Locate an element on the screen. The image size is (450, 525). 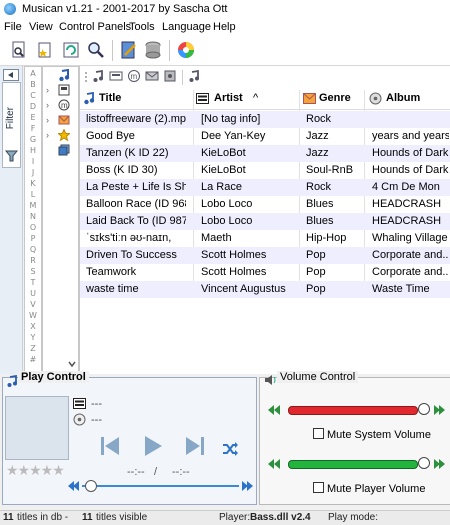
menu-file: File is located at coordinates (13, 27).